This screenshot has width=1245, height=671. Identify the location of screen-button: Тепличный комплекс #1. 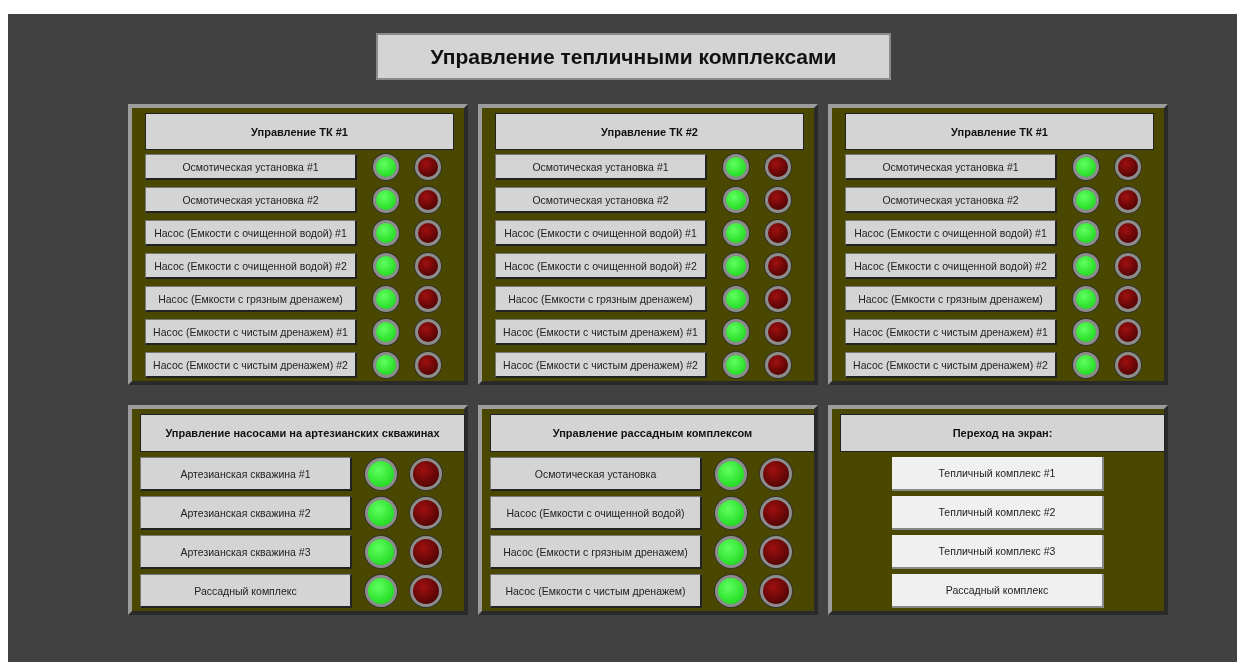
(998, 474).